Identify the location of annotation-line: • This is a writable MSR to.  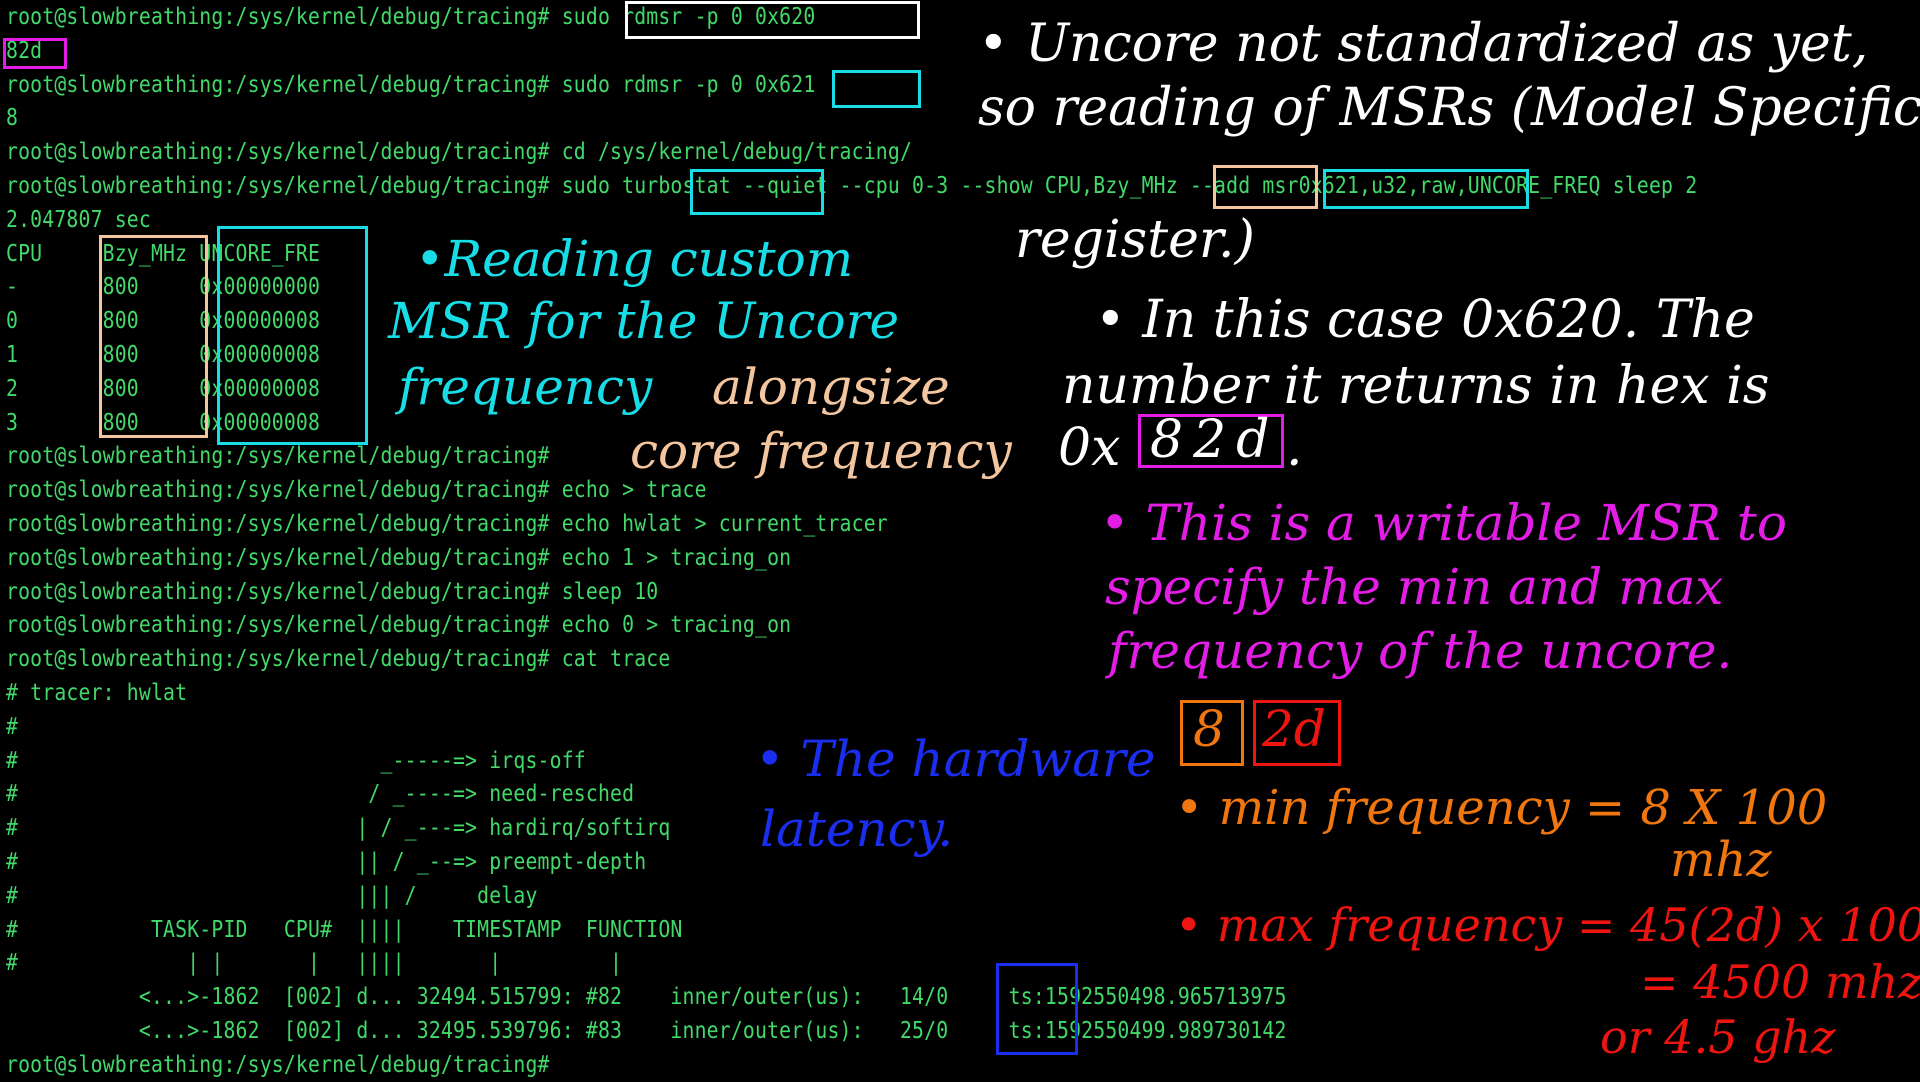
(1443, 523).